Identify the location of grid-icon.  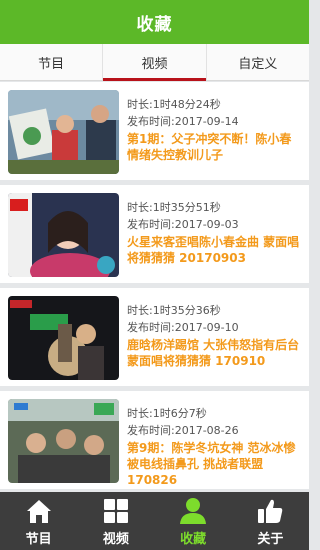
(115, 511).